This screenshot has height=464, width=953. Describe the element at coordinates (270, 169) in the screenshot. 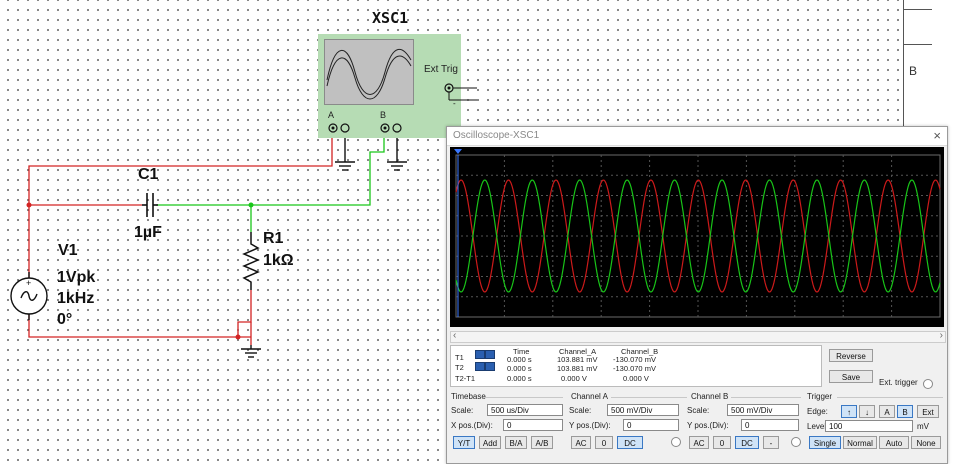

I see `wire-green` at that location.